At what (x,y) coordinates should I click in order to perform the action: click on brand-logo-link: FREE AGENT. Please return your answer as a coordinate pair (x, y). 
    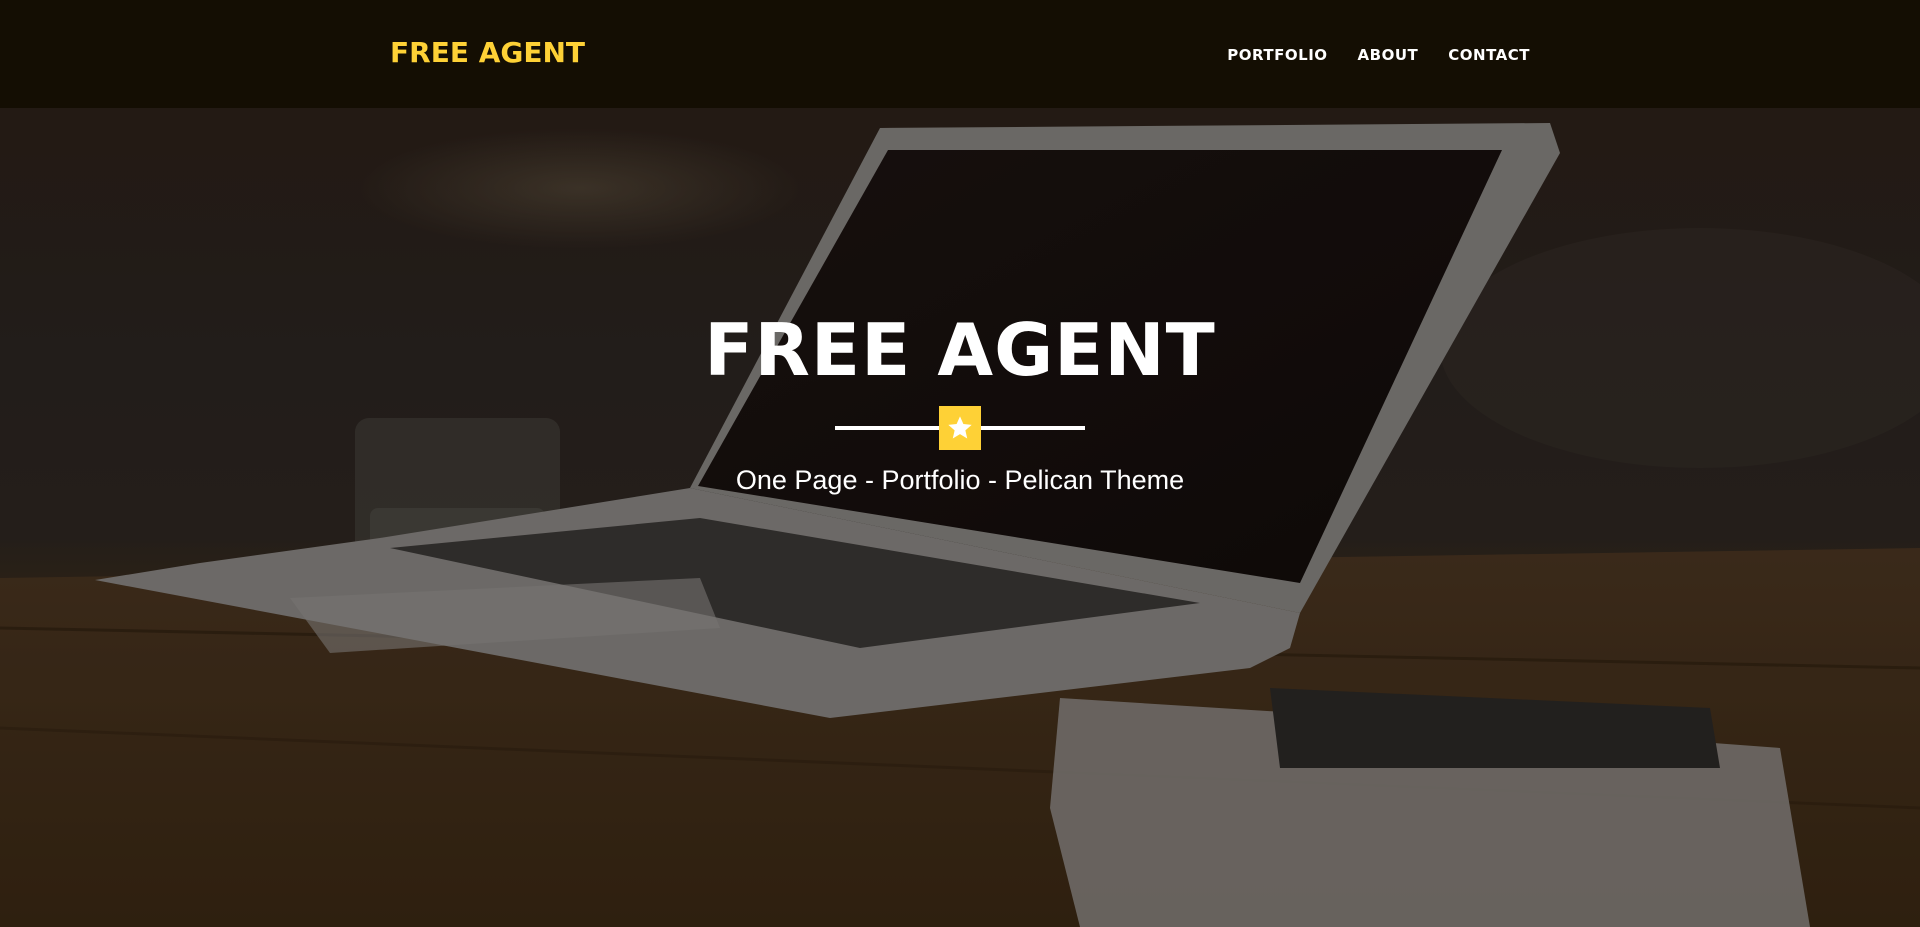
    Looking at the image, I should click on (487, 52).